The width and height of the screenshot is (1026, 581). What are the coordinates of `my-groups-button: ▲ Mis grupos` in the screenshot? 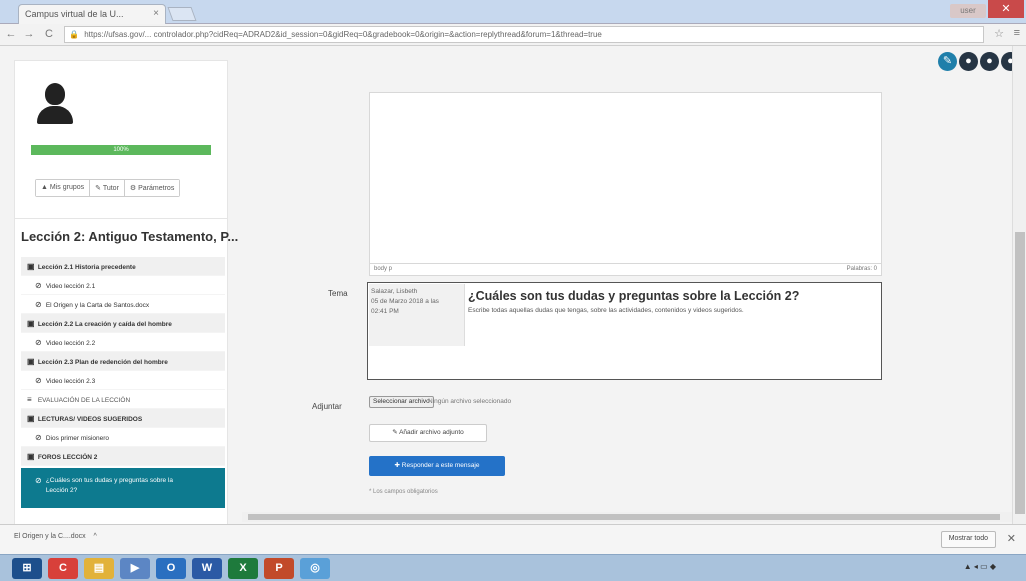 It's located at (63, 188).